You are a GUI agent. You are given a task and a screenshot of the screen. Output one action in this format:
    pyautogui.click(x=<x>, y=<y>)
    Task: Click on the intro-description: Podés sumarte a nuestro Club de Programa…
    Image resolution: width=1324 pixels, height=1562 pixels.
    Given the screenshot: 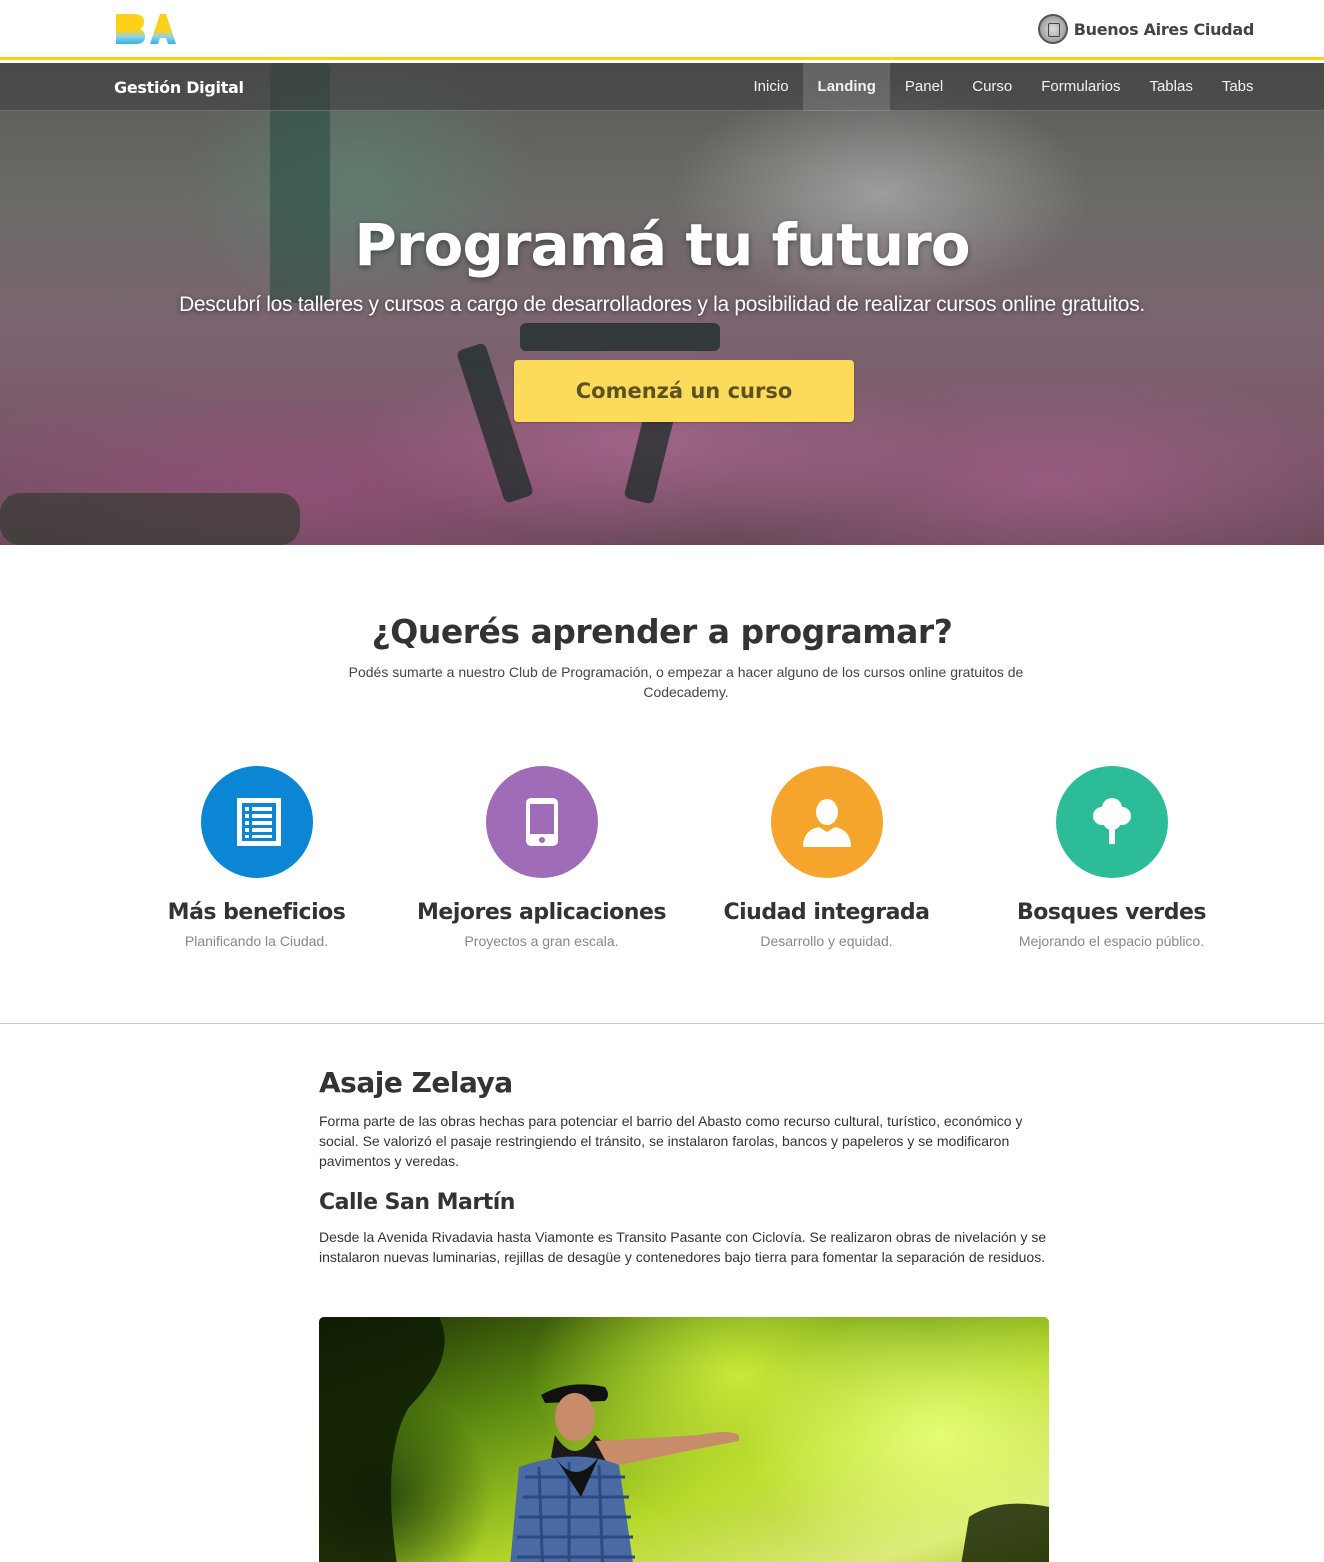 What is the action you would take?
    pyautogui.click(x=686, y=682)
    